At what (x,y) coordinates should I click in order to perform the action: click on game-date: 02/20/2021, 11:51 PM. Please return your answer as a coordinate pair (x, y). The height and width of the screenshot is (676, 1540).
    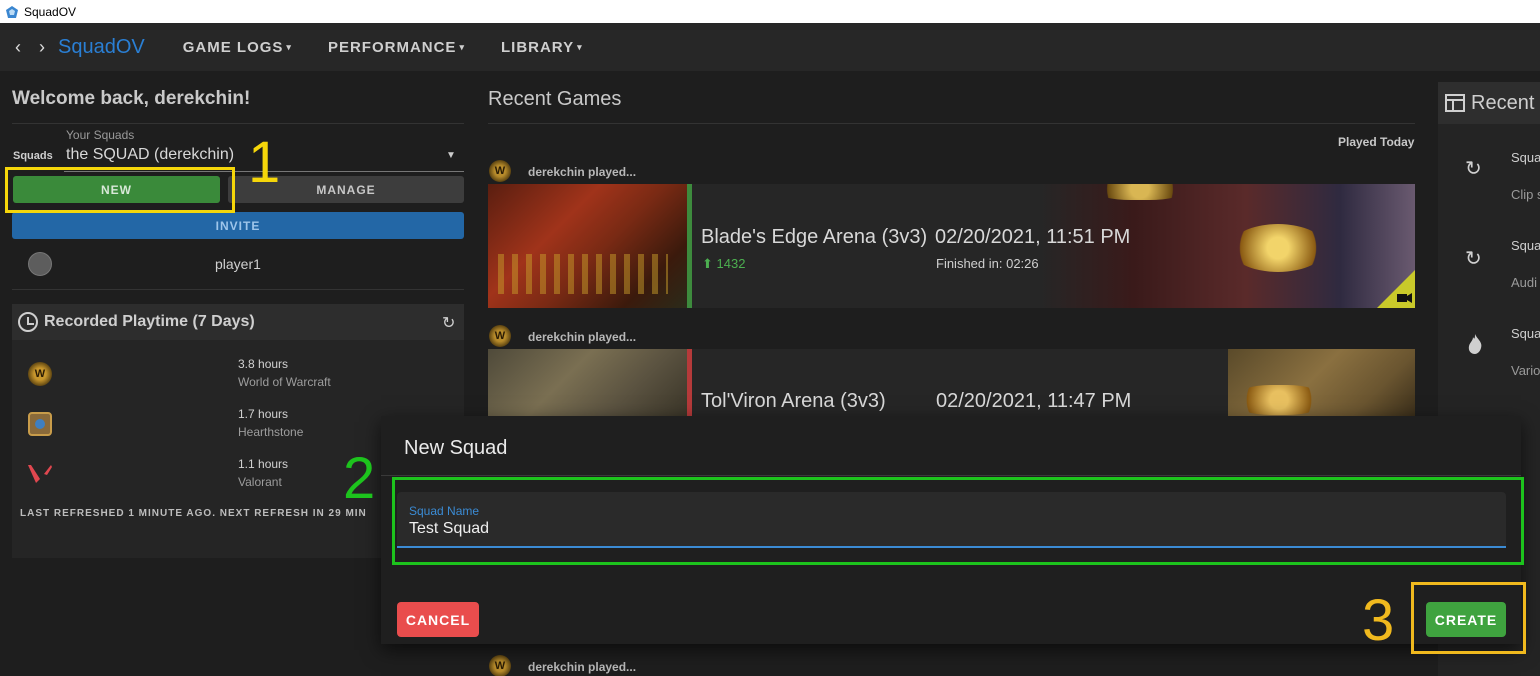
    Looking at the image, I should click on (1033, 237).